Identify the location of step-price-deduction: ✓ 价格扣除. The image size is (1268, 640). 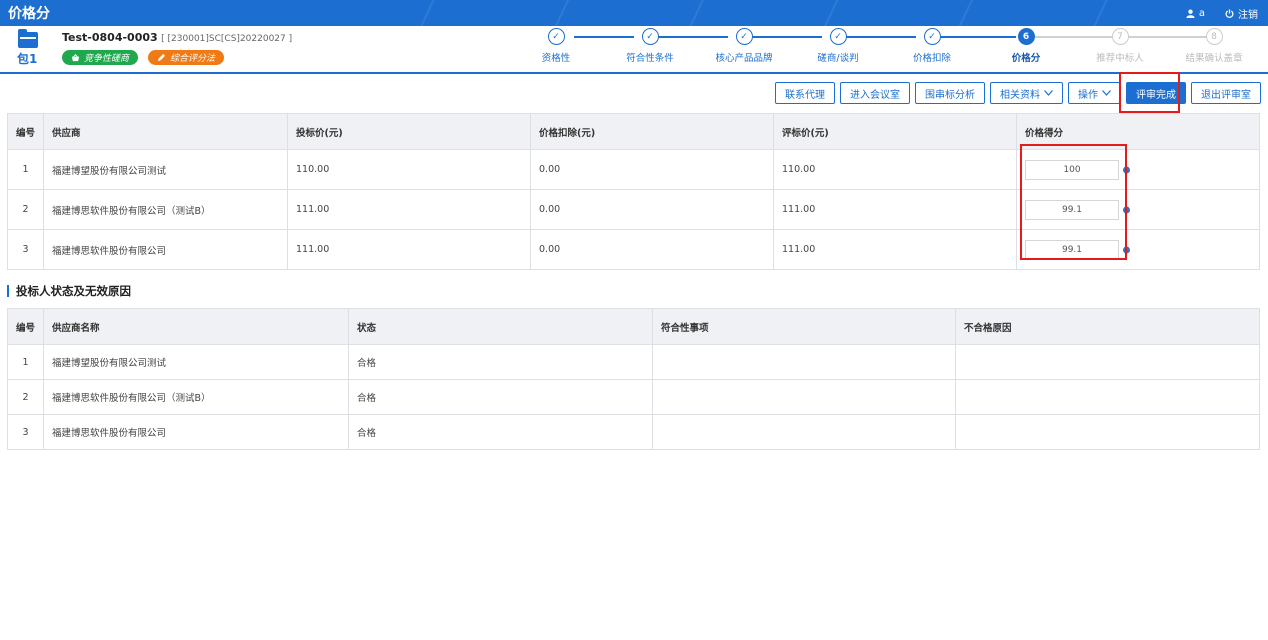
(932, 46).